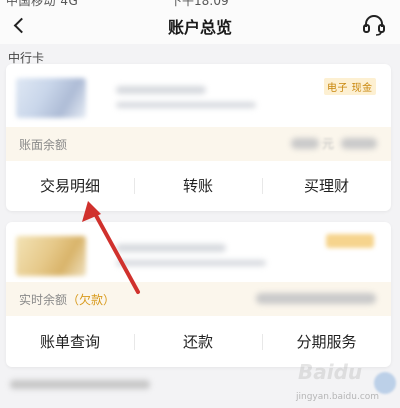  I want to click on action-row: 账单查询 还款 分期服务, so click(198, 342).